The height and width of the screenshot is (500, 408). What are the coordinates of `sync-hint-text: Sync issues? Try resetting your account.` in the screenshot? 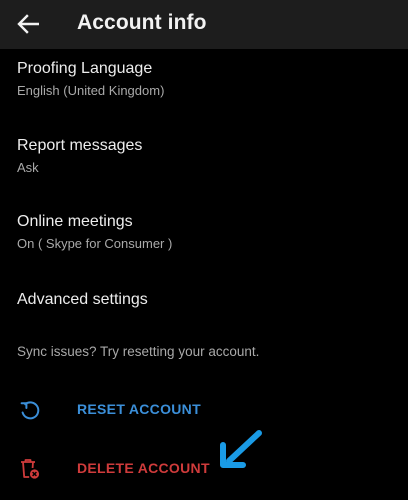 It's located at (138, 351).